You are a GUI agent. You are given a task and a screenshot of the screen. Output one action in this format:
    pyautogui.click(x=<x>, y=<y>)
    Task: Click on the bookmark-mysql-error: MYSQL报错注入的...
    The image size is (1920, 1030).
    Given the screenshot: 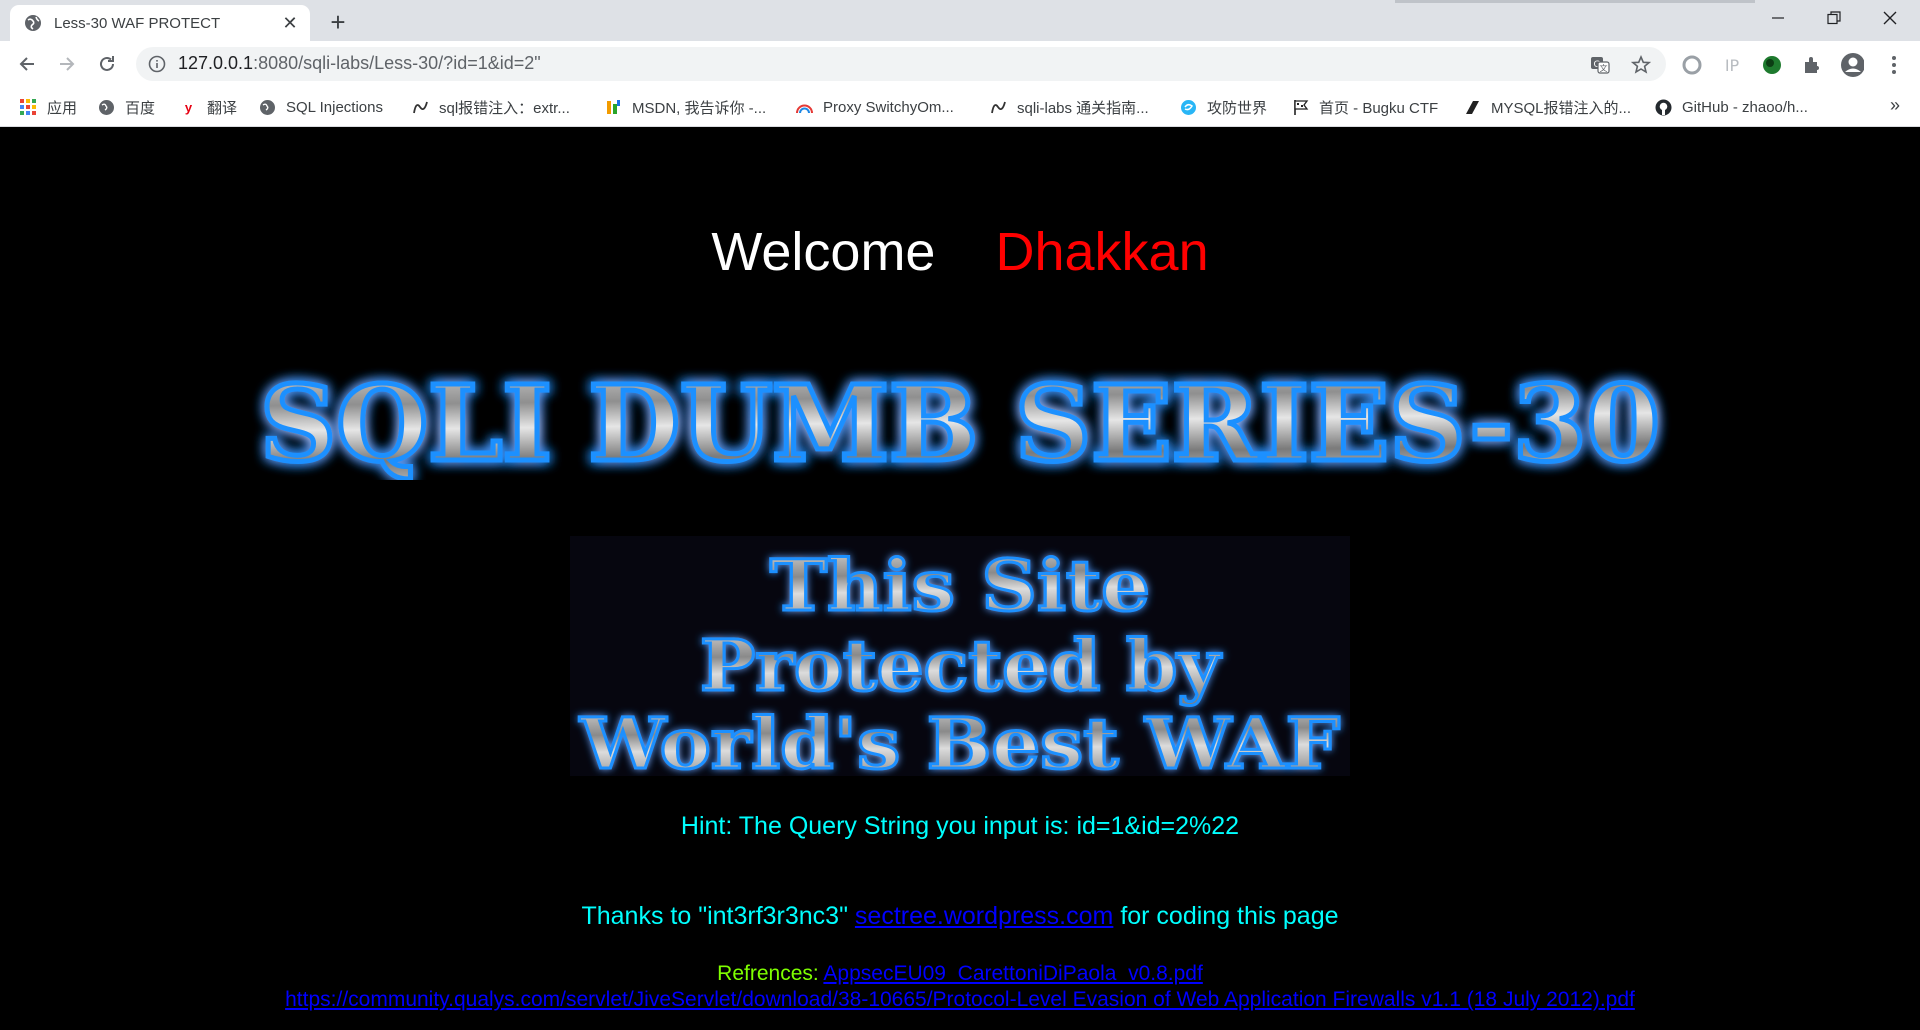 What is the action you would take?
    pyautogui.click(x=1547, y=107)
    